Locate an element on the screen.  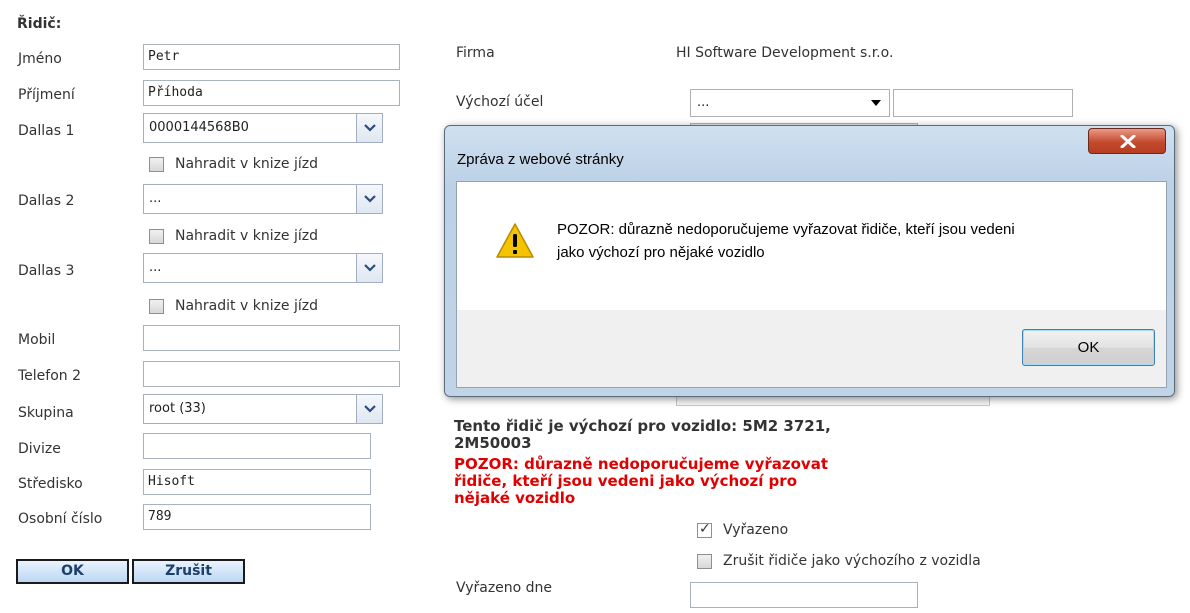
checkbox-box: ✓ is located at coordinates (704, 529).